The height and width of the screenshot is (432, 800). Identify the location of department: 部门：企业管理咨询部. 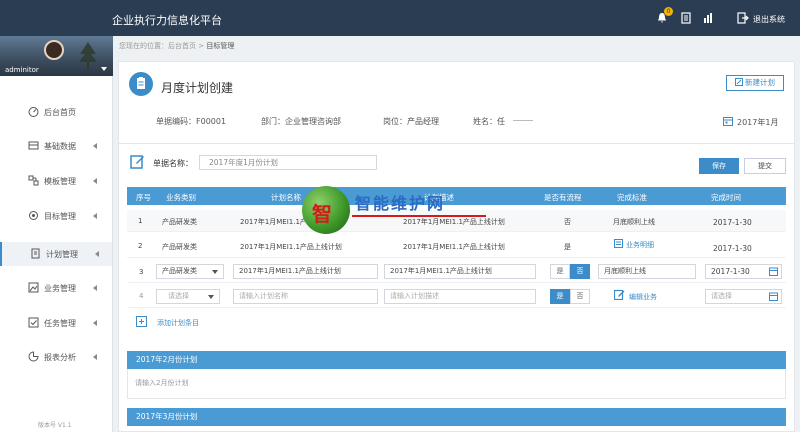
(301, 121).